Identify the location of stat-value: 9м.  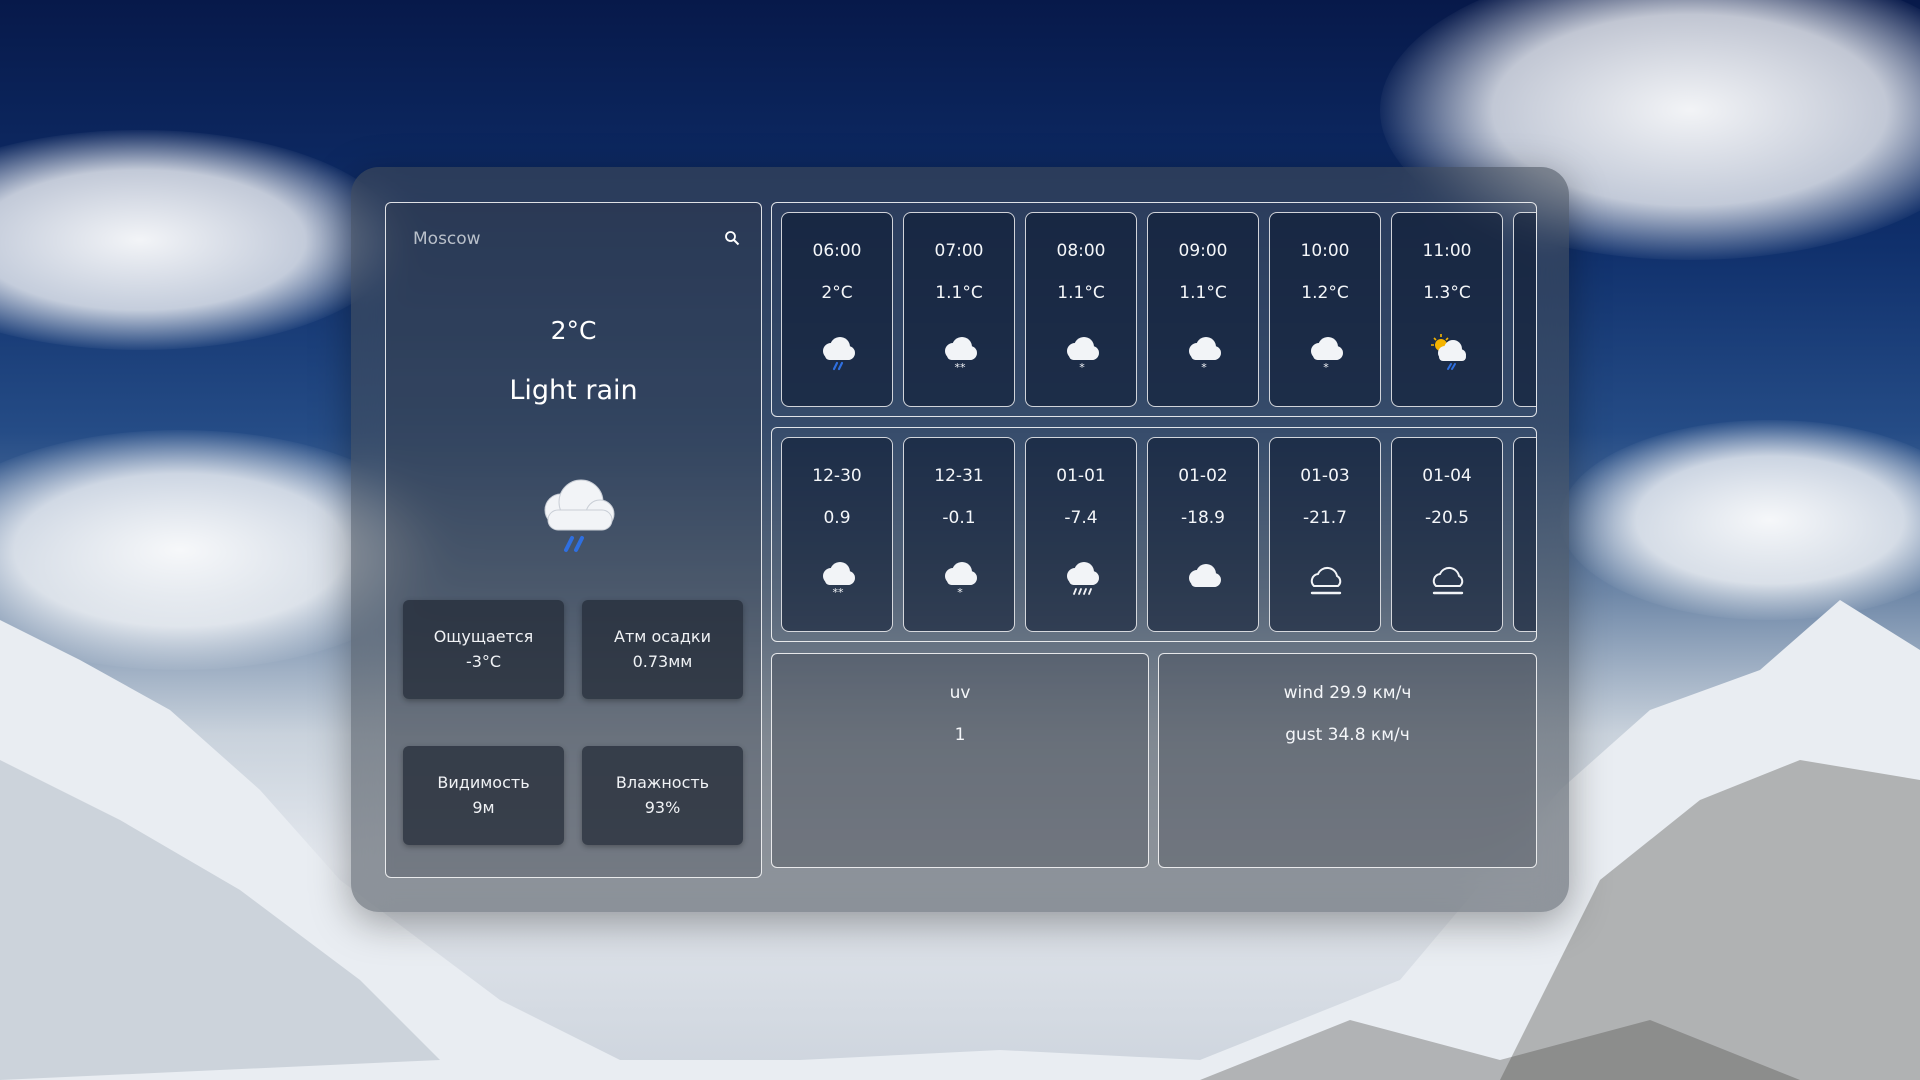
(483, 807).